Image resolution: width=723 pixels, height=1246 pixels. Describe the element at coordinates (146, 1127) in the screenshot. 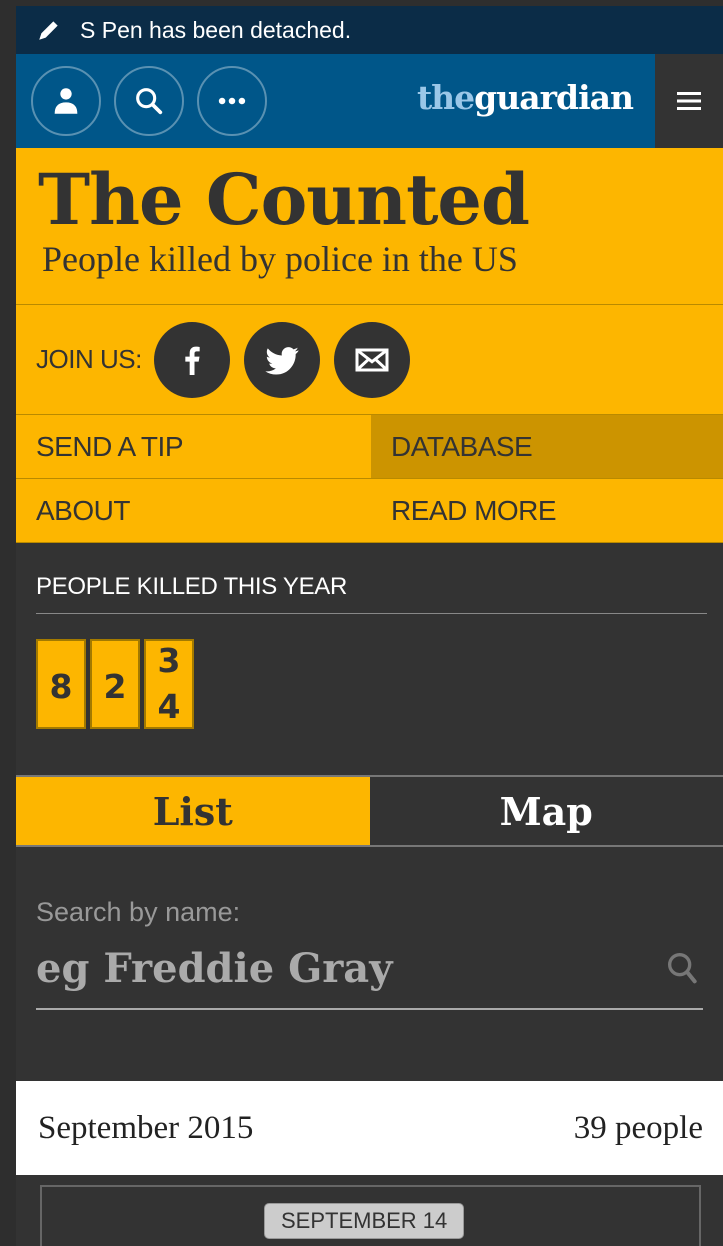

I see `month-name: September 2015` at that location.